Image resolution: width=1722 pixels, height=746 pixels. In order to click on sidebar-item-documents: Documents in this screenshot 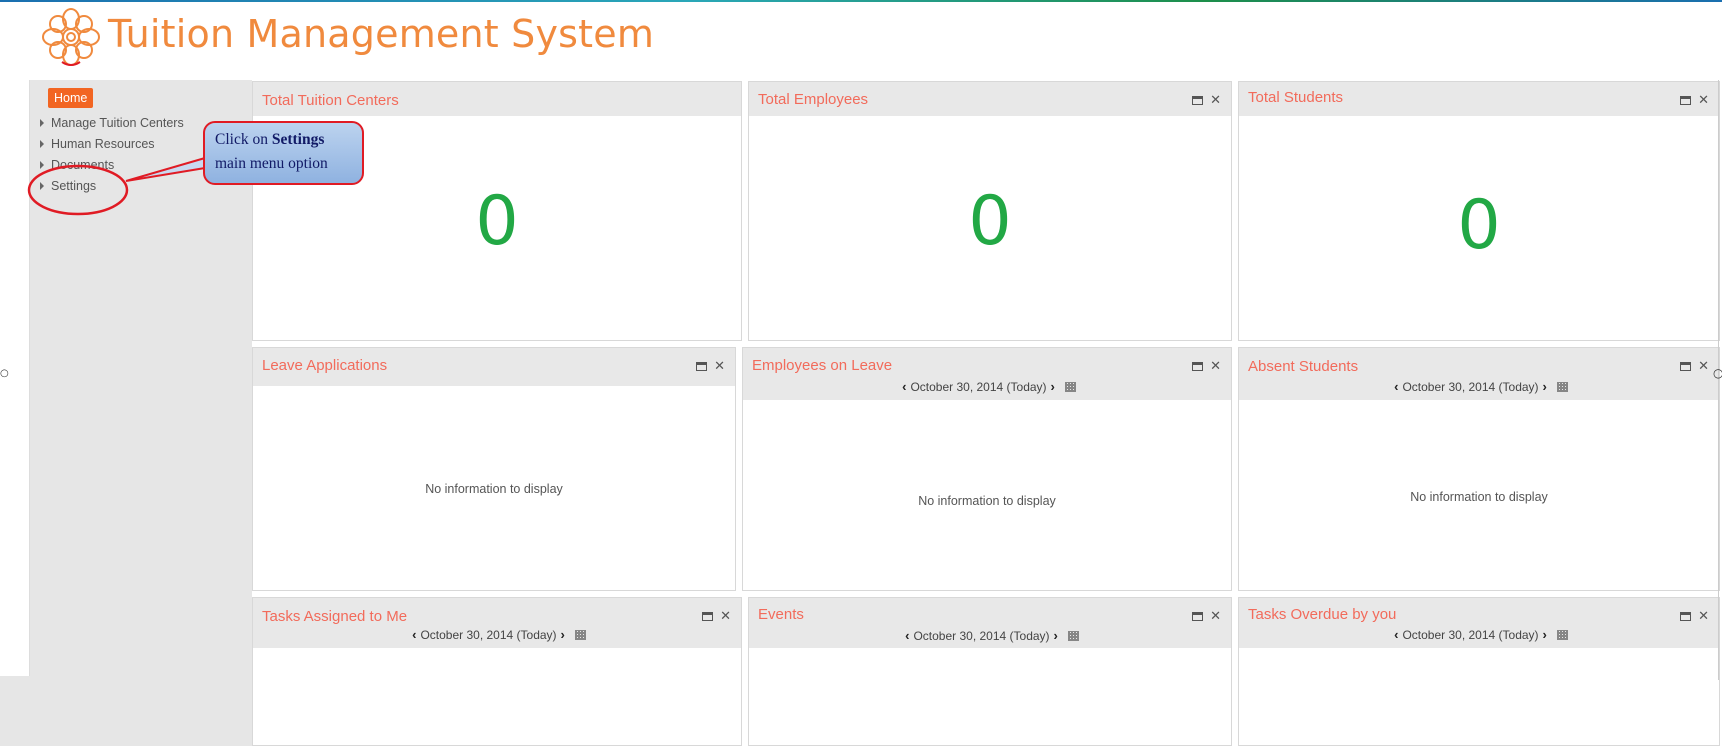, I will do `click(77, 165)`.